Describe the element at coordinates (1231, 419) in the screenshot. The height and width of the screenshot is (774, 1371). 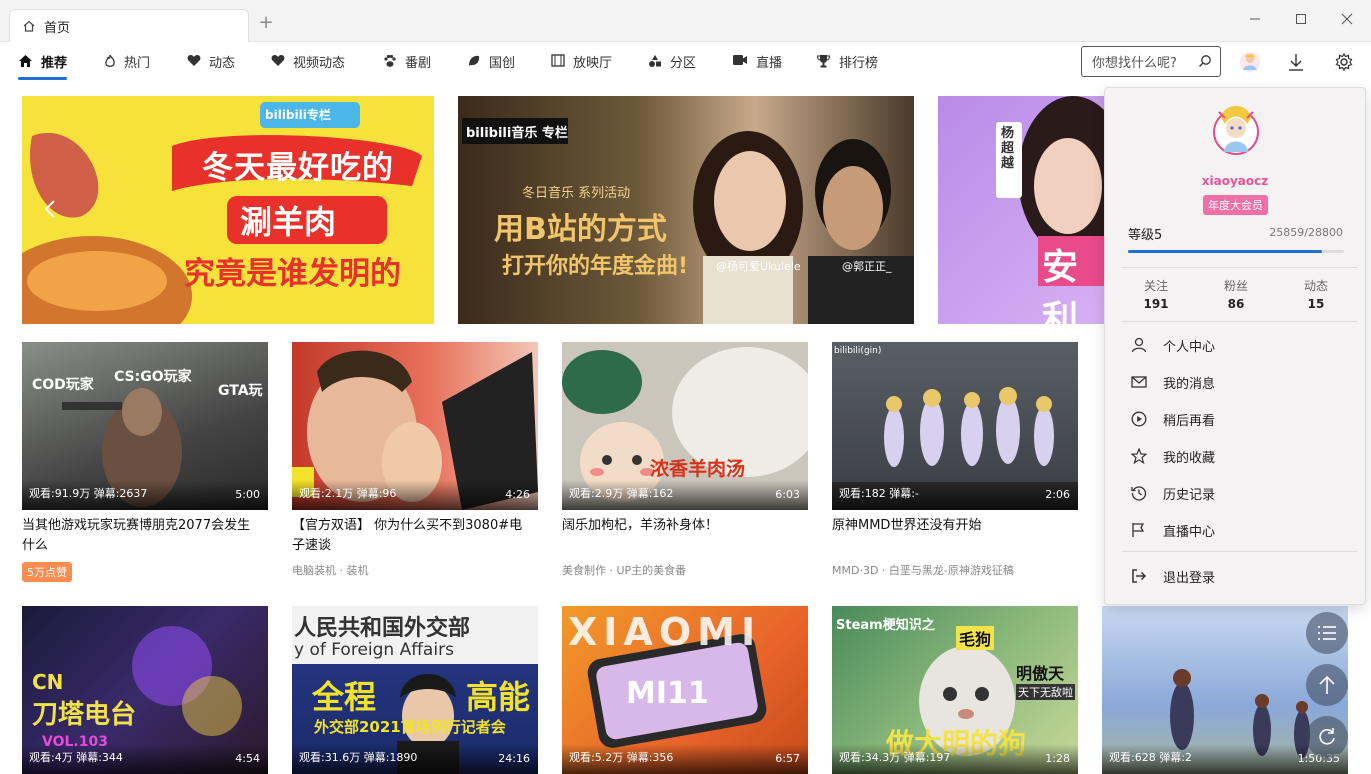
I see `menu-item-watch-later: 稍后再看` at that location.